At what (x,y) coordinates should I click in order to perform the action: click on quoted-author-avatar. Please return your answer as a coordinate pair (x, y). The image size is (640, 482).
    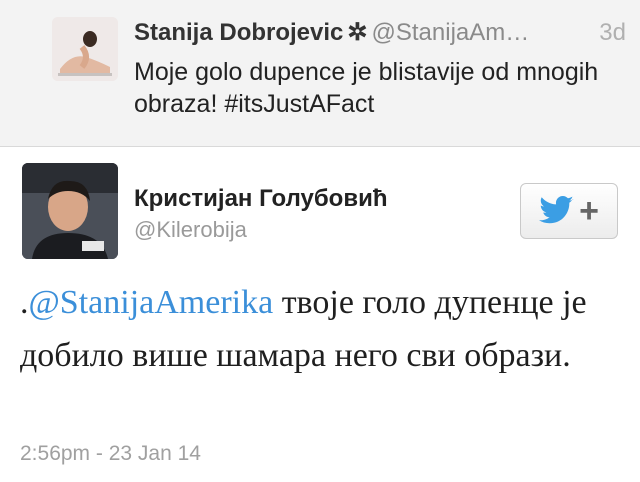
    Looking at the image, I should click on (85, 49).